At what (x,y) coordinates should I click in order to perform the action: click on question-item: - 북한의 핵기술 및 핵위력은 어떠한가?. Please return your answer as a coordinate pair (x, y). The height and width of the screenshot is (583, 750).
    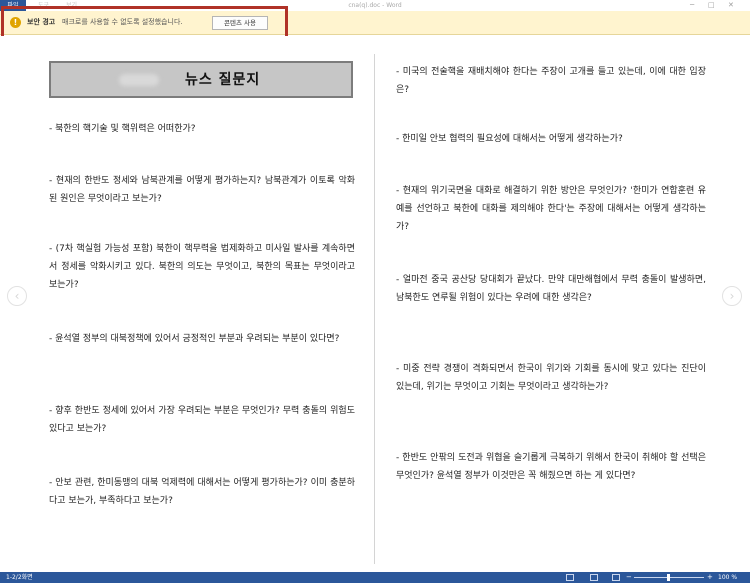
    Looking at the image, I should click on (122, 129).